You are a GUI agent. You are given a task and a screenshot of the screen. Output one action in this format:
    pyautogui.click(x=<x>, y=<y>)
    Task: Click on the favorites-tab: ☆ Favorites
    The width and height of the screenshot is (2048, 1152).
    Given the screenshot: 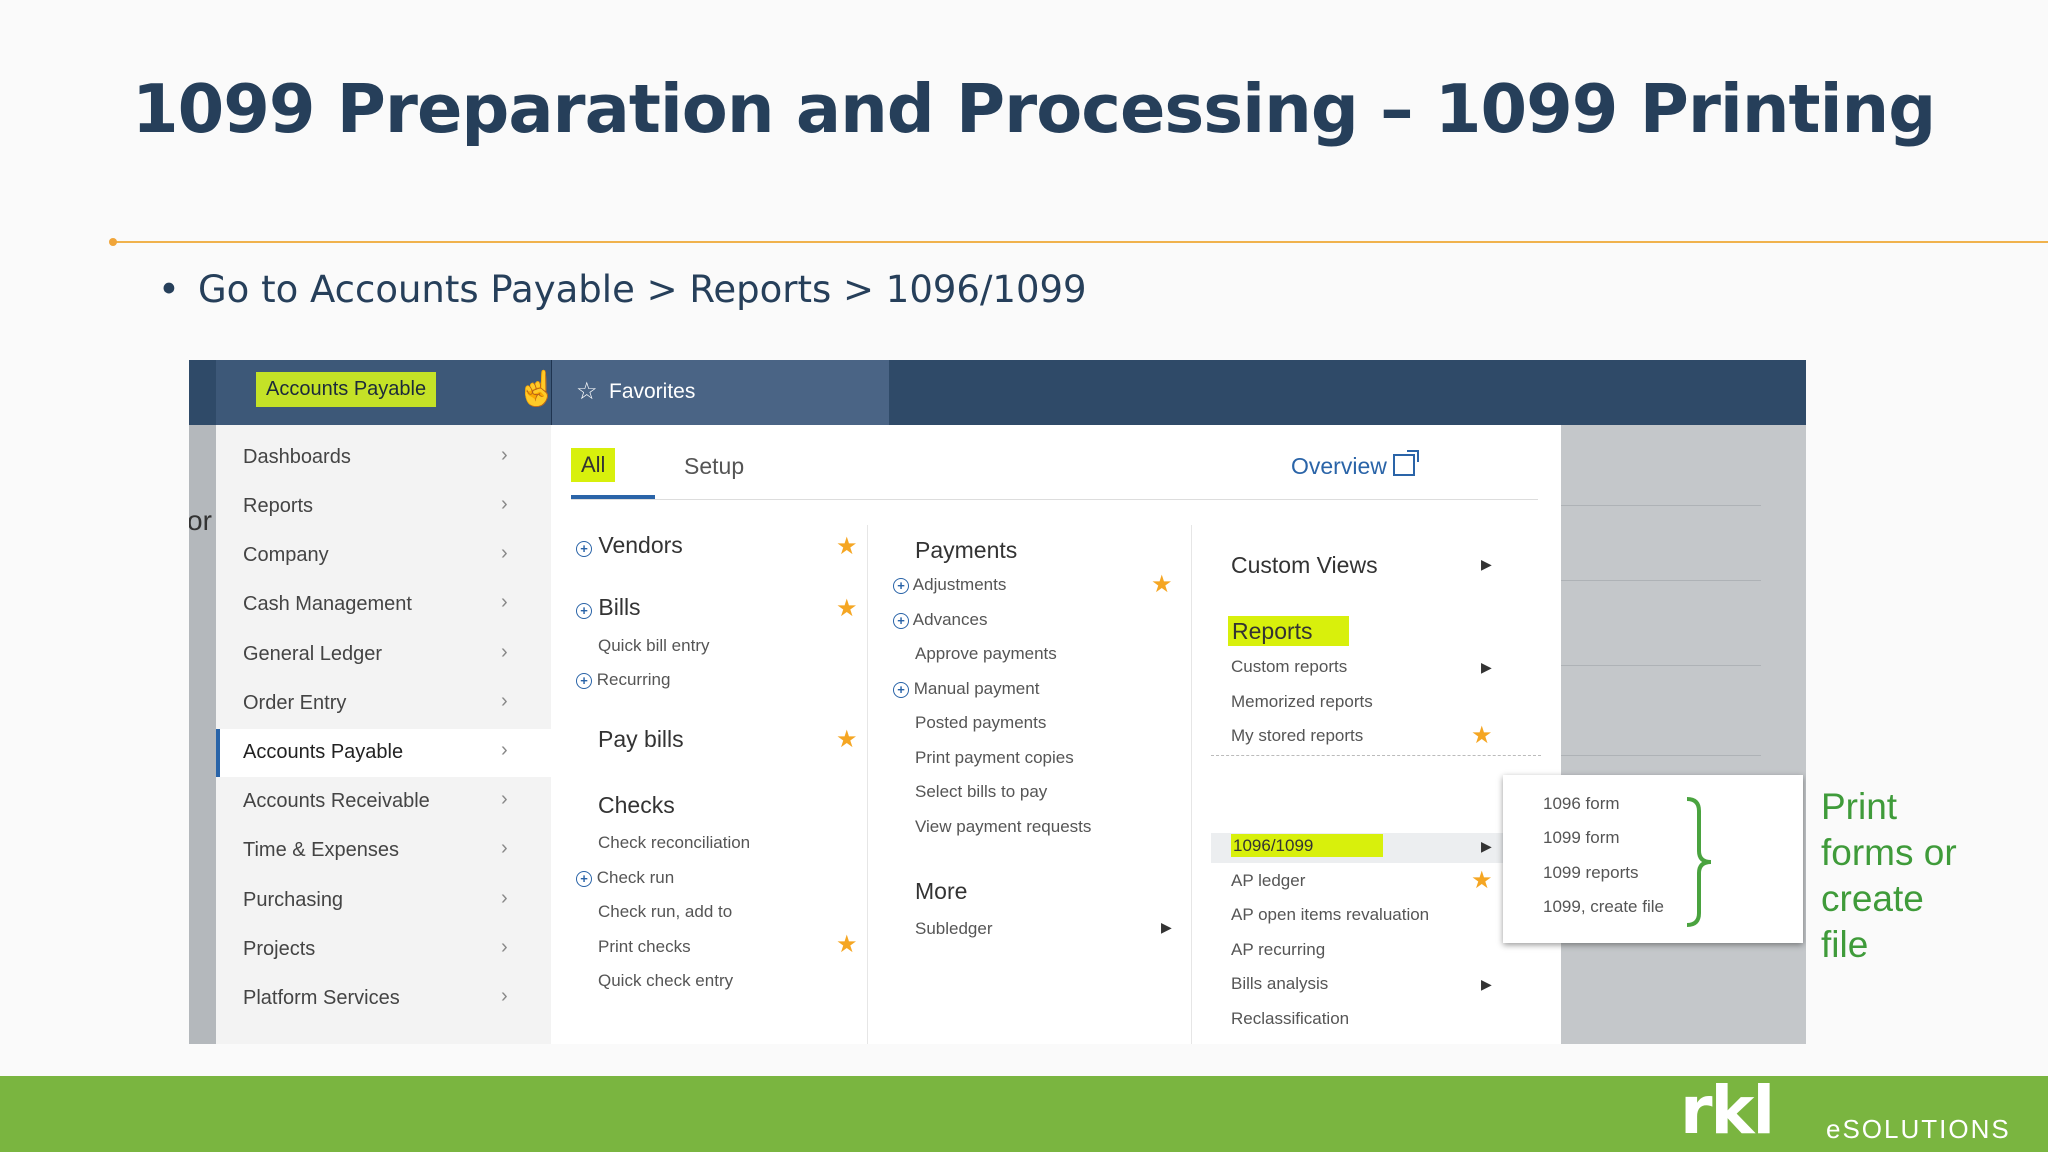 What is the action you would take?
    pyautogui.click(x=720, y=392)
    